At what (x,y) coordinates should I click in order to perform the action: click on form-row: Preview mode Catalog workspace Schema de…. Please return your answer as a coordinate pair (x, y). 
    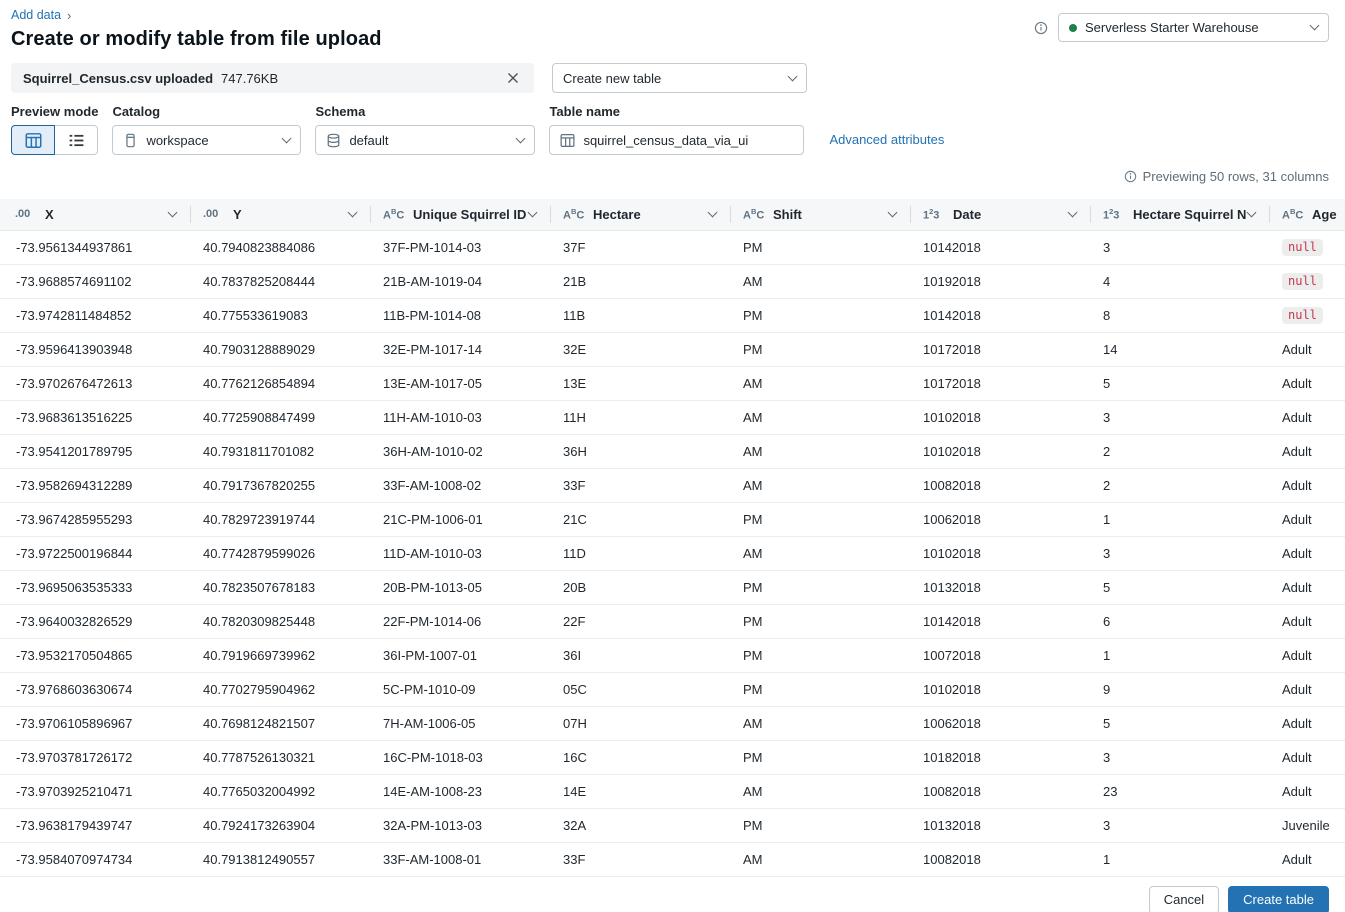
    Looking at the image, I should click on (670, 129).